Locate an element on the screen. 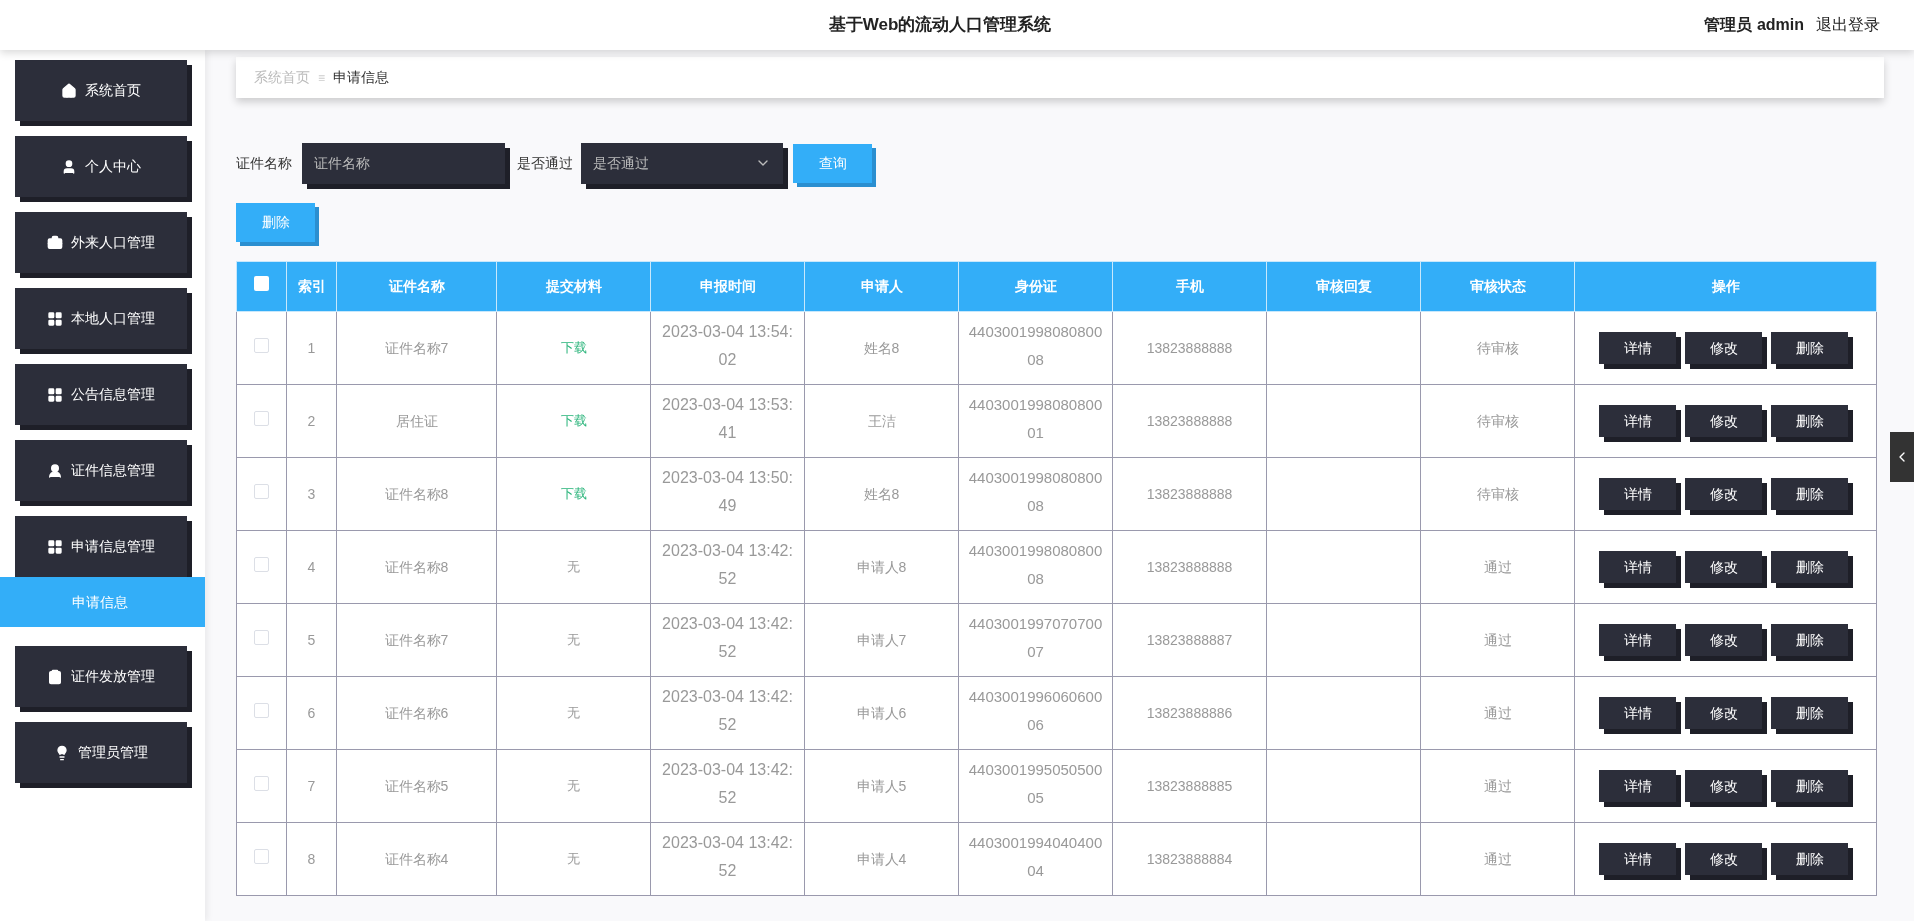 Image resolution: width=1914 pixels, height=921 pixels. home-icon is located at coordinates (69, 90).